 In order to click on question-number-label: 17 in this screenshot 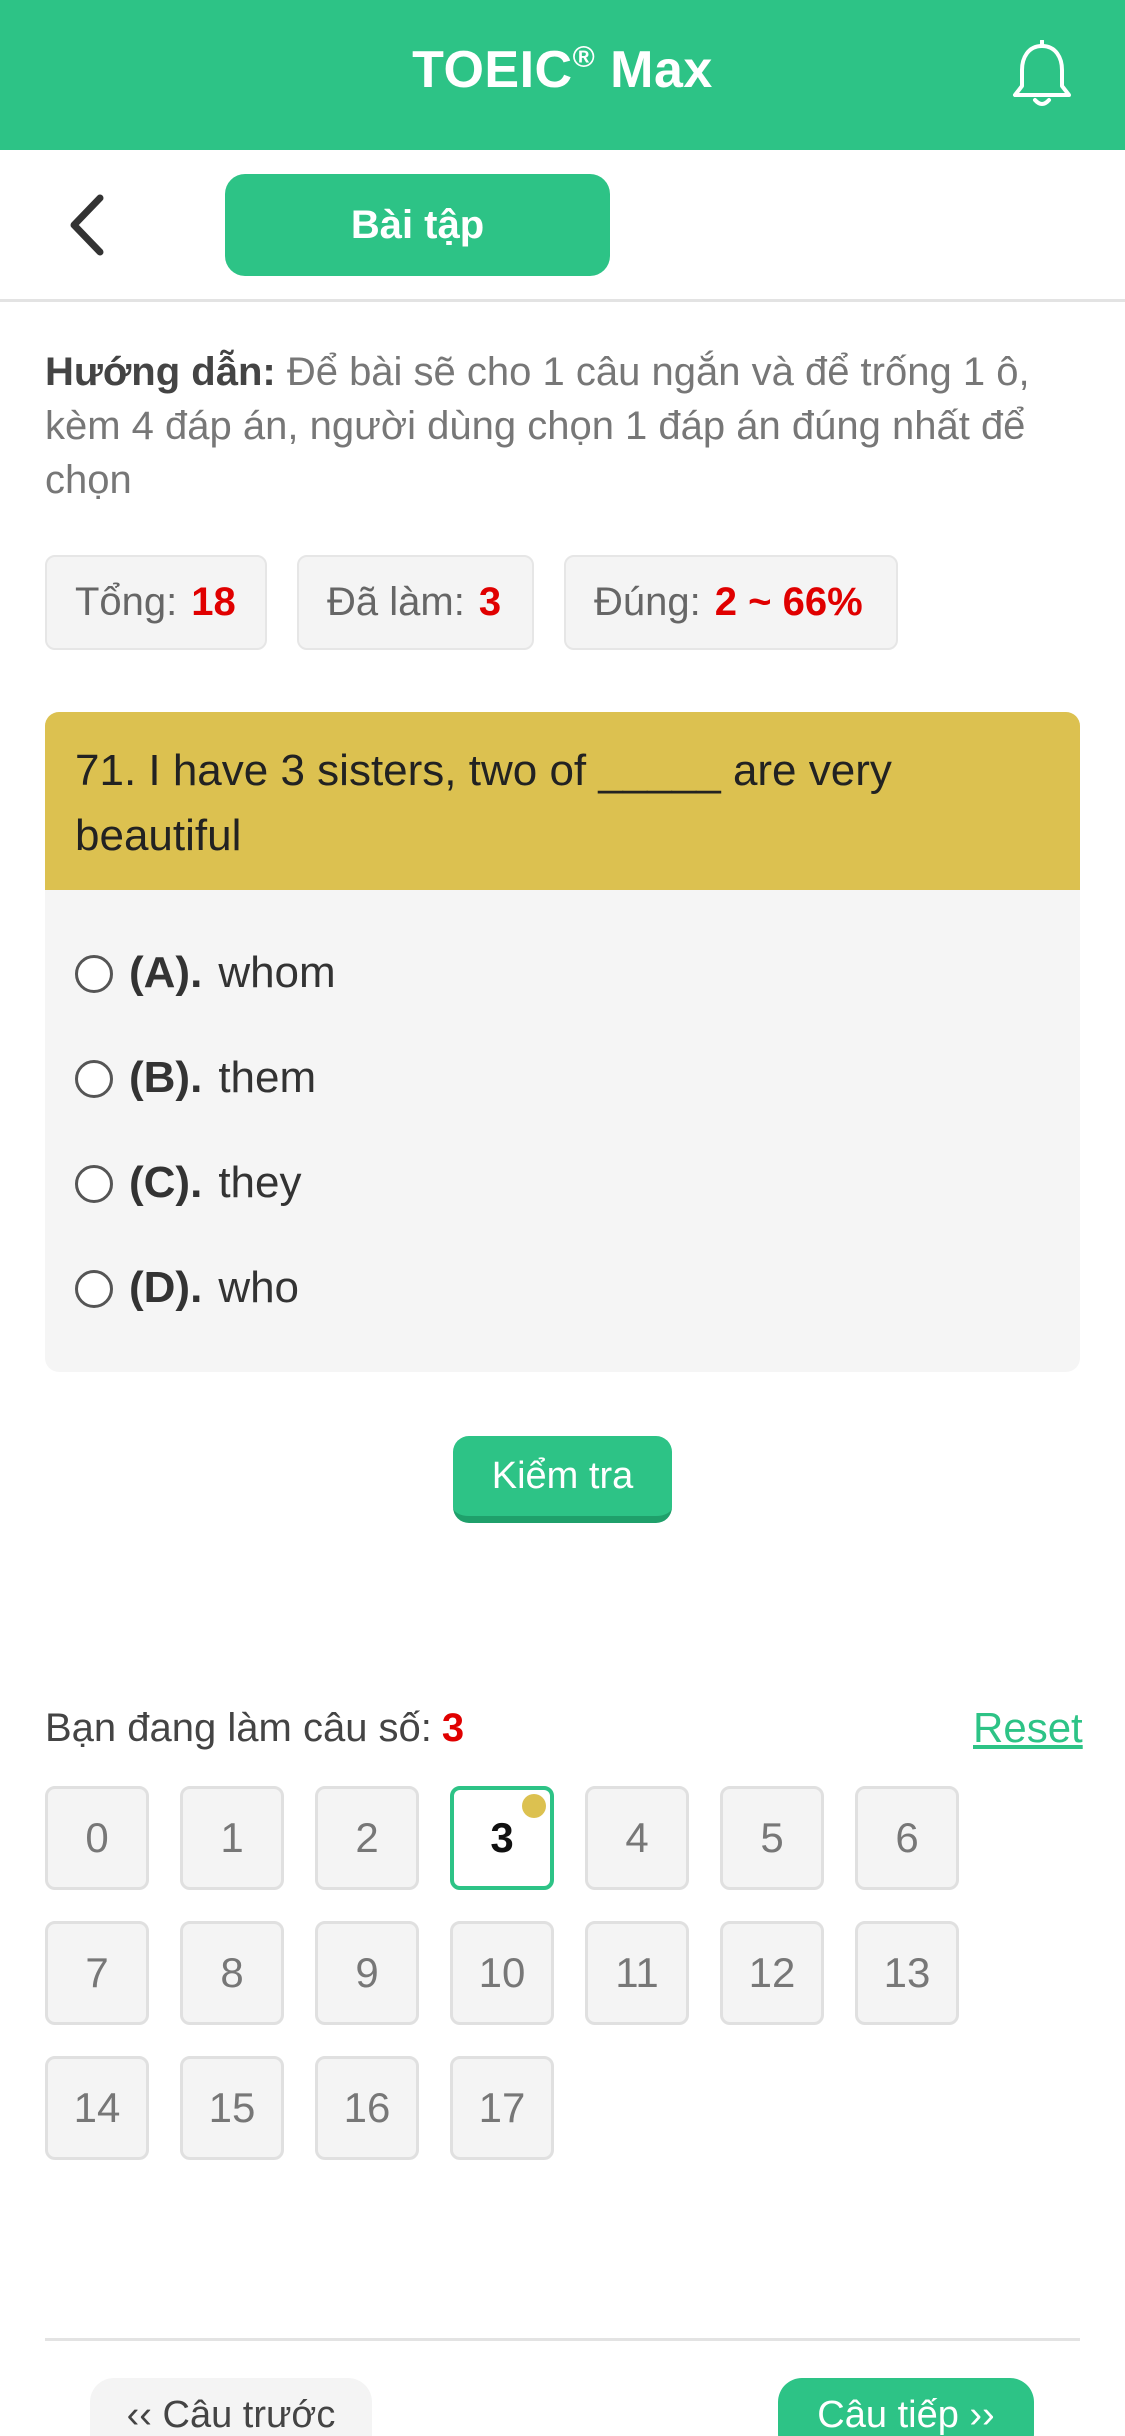, I will do `click(502, 2107)`.